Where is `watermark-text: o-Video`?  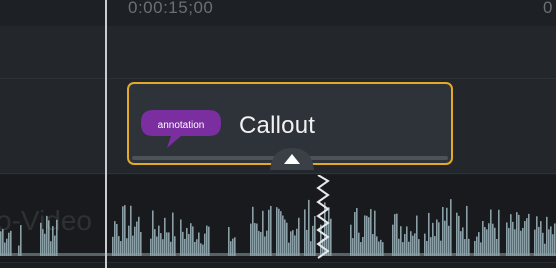
watermark-text: o-Video is located at coordinates (46, 220).